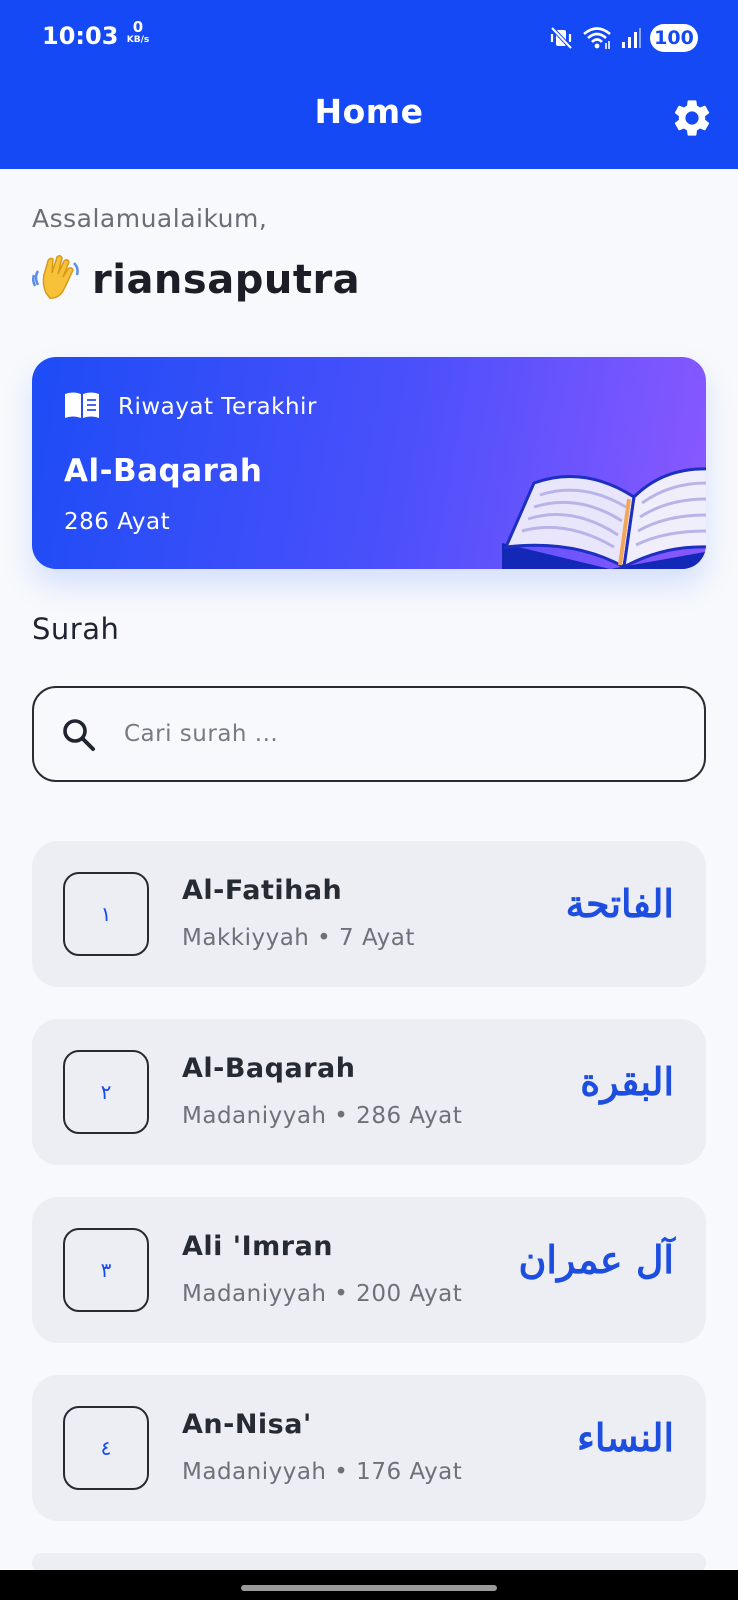 Image resolution: width=738 pixels, height=1600 pixels. Describe the element at coordinates (138, 27) in the screenshot. I see `network-speed-value: 0` at that location.